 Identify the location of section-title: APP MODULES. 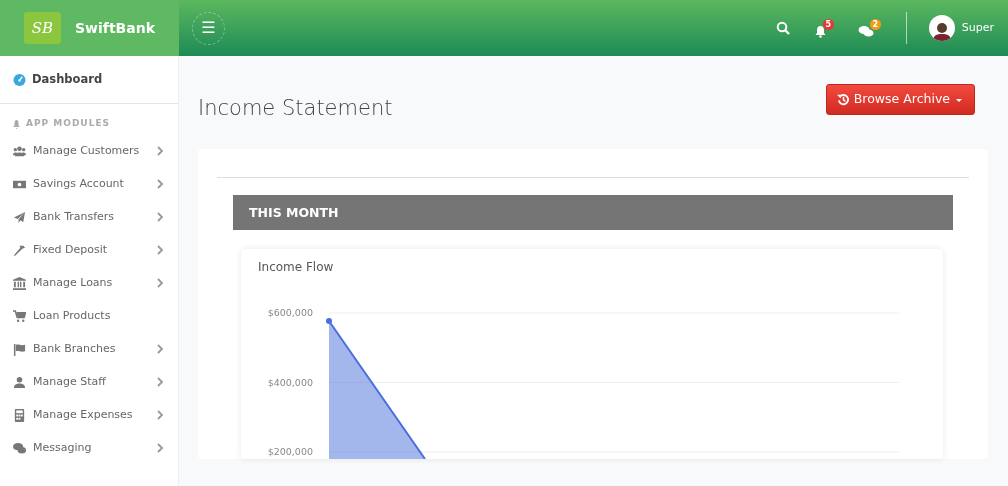
(68, 124).